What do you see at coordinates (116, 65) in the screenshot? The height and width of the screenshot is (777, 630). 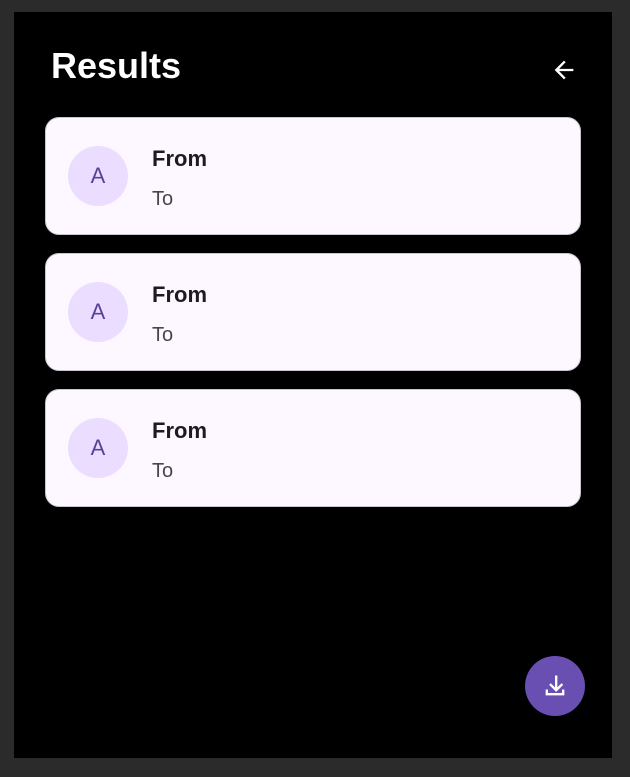 I see `page-title: Results` at bounding box center [116, 65].